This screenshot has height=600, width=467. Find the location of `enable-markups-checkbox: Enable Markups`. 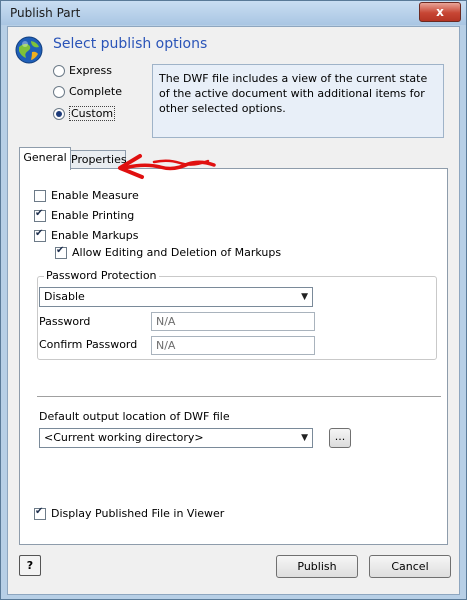

enable-markups-checkbox: Enable Markups is located at coordinates (86, 235).